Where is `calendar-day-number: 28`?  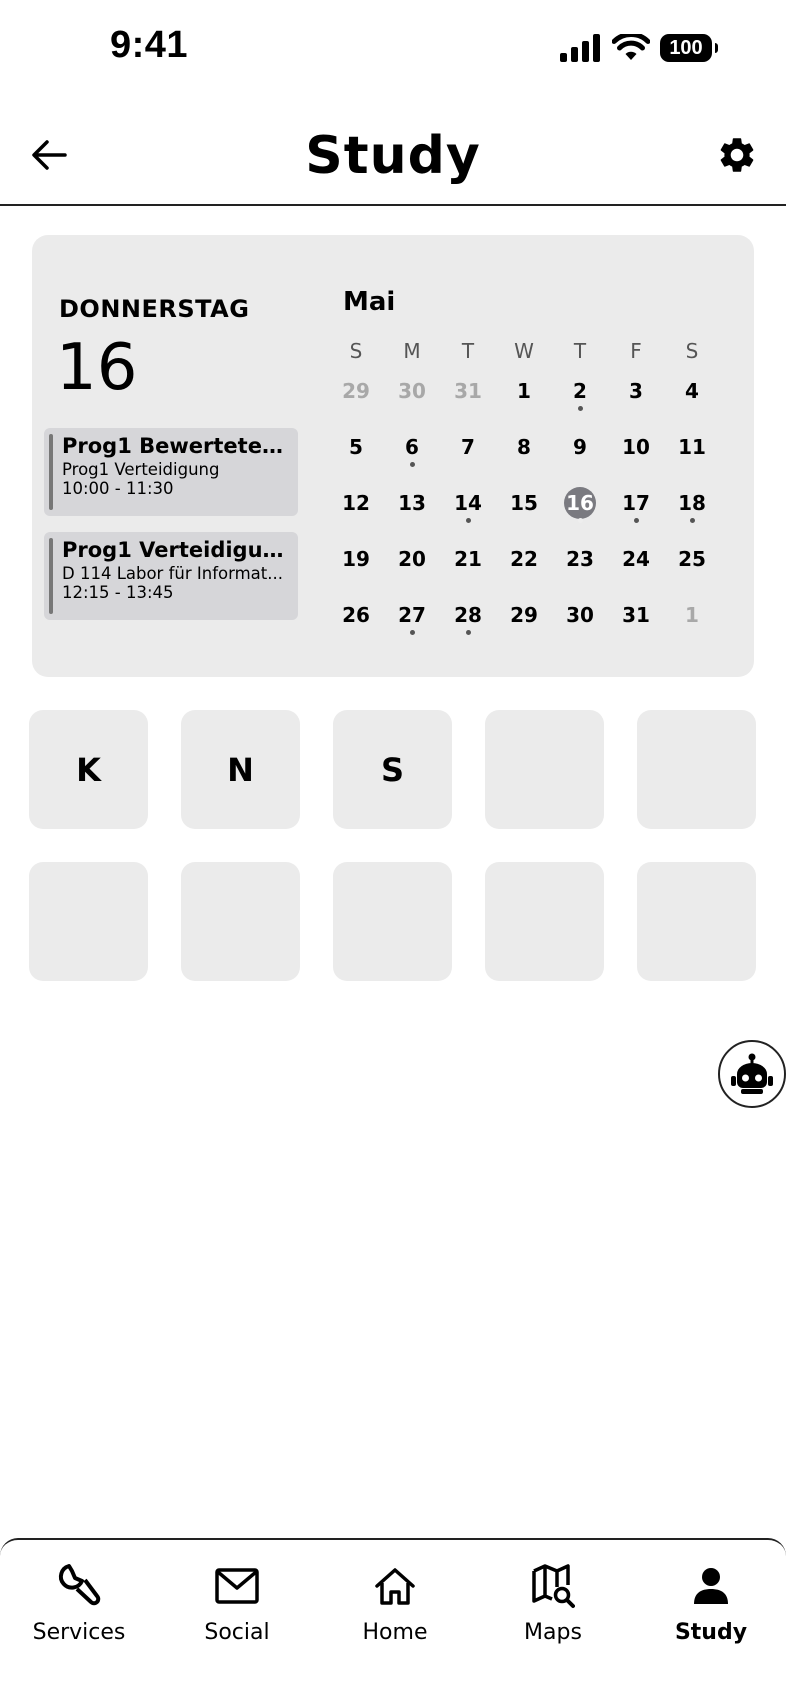
calendar-day-number: 28 is located at coordinates (468, 615).